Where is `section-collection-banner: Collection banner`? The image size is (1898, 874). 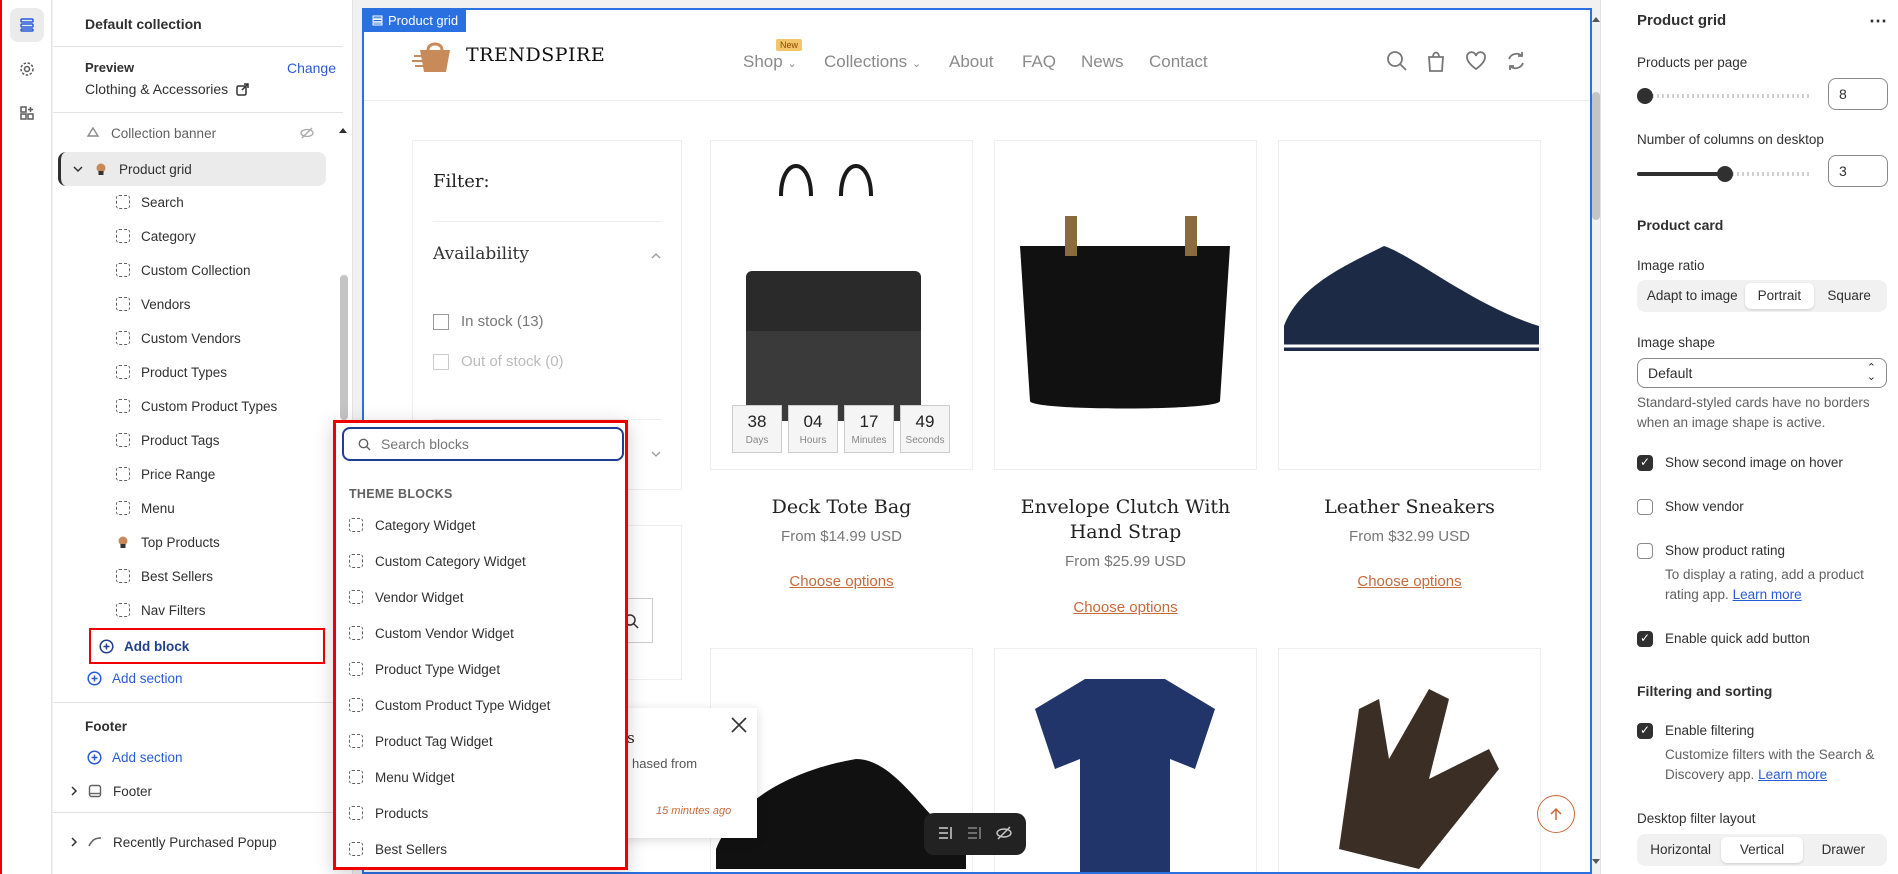
section-collection-banner: Collection banner is located at coordinates (218, 133).